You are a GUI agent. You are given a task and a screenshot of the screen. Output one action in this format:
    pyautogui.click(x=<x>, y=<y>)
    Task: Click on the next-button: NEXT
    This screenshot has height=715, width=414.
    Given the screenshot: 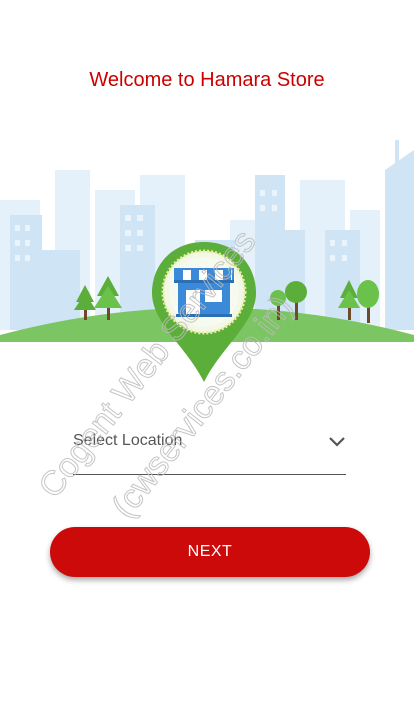 What is the action you would take?
    pyautogui.click(x=210, y=552)
    